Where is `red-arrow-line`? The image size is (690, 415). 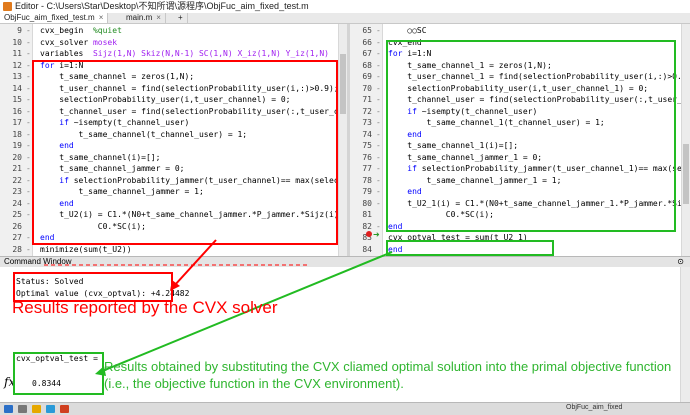 red-arrow-line is located at coordinates (195, 263).